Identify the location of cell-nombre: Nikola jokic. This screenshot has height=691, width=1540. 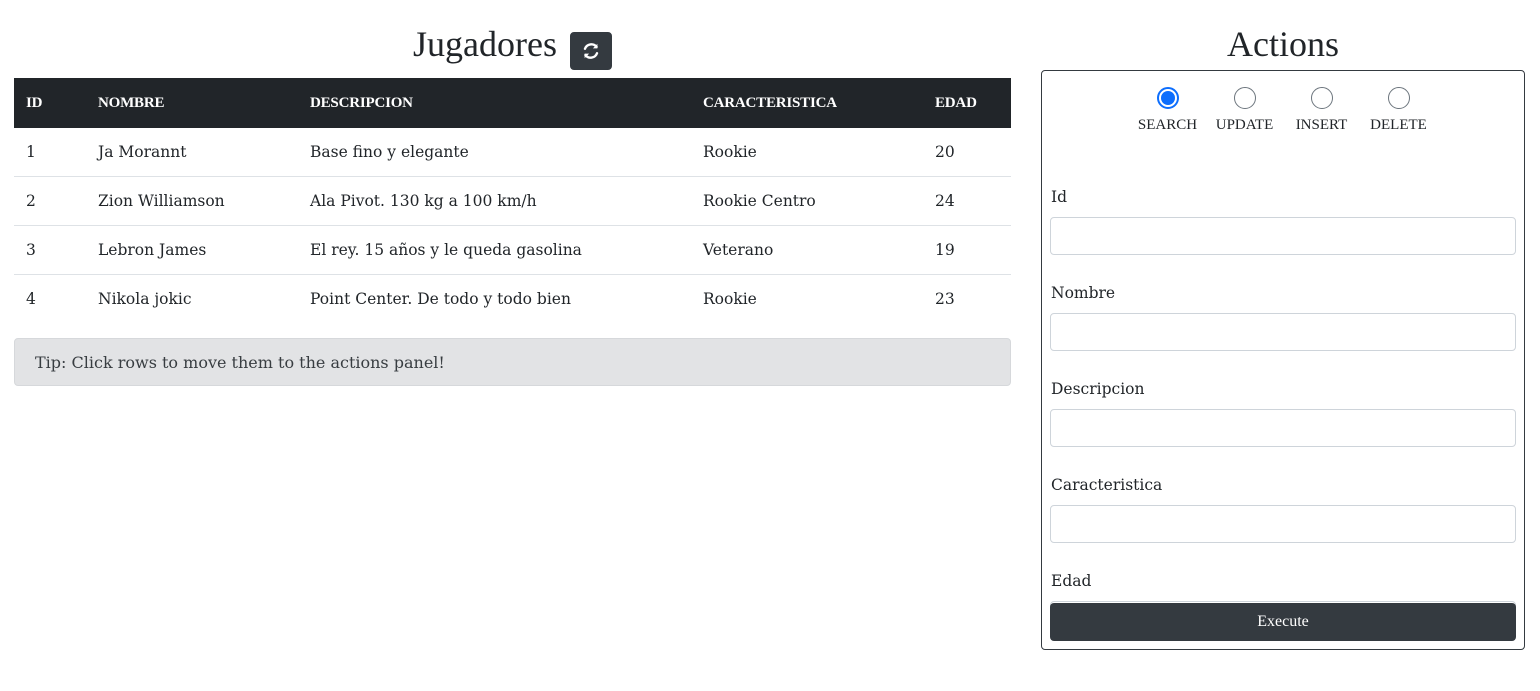
(192, 298).